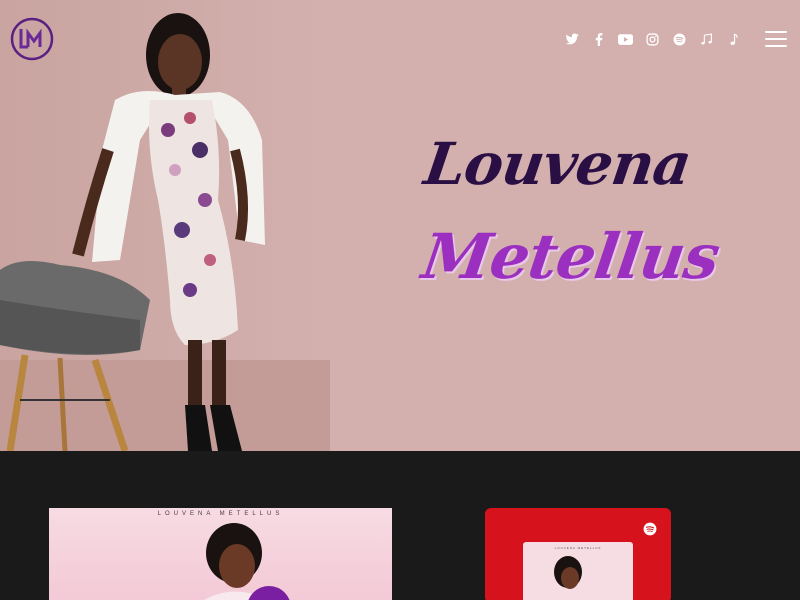 This screenshot has height=600, width=800. Describe the element at coordinates (571, 215) in the screenshot. I see `artist-name-title: Louvena Metellus` at that location.